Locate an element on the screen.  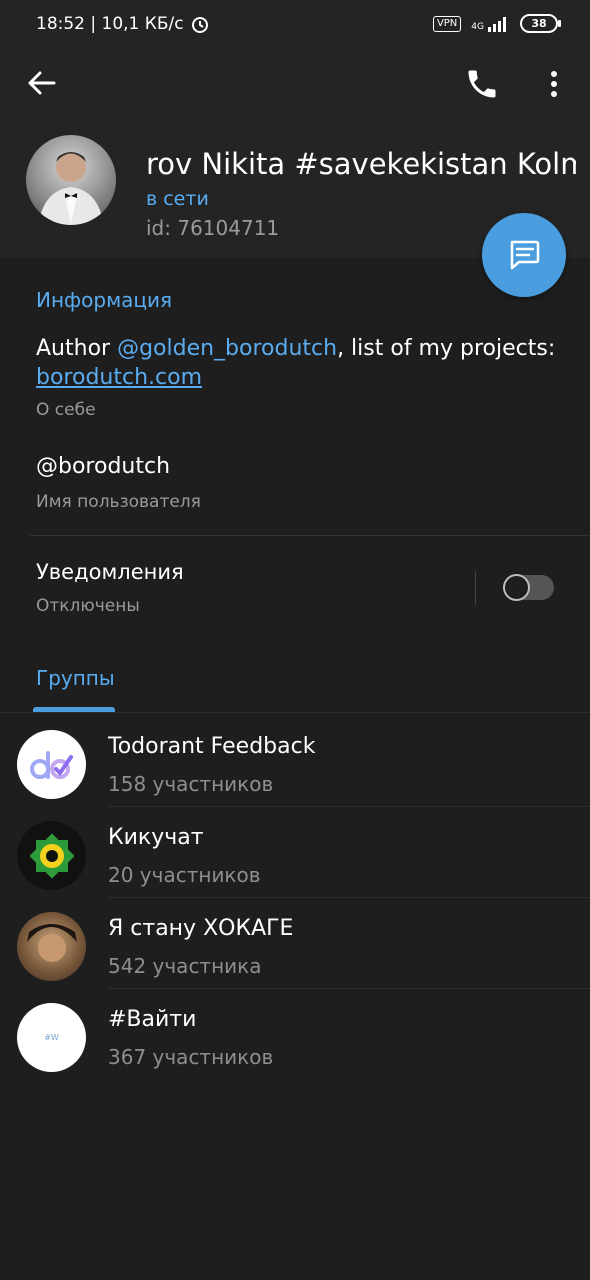
vayti-avatar-text: #W is located at coordinates (51, 1037).